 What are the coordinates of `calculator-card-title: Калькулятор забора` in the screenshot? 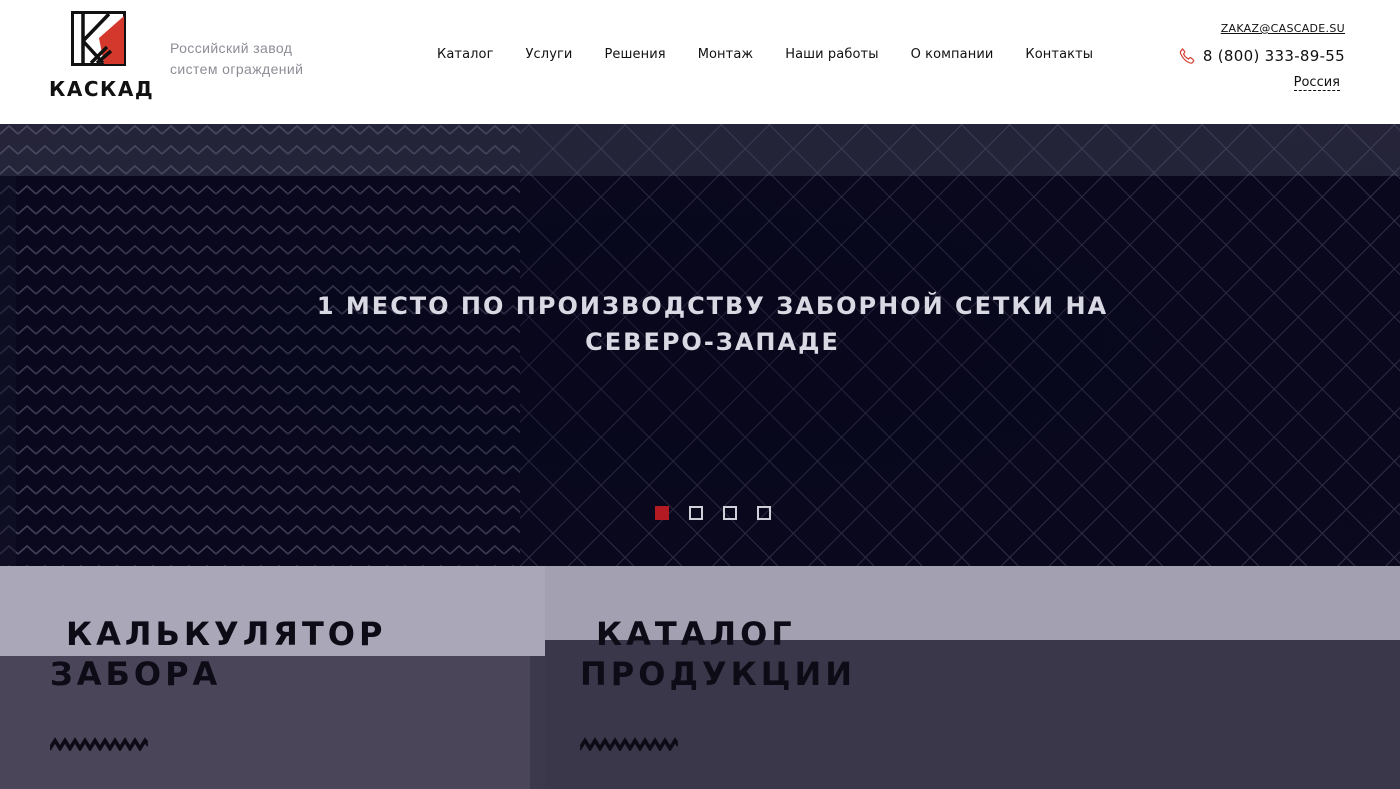 It's located at (218, 654).